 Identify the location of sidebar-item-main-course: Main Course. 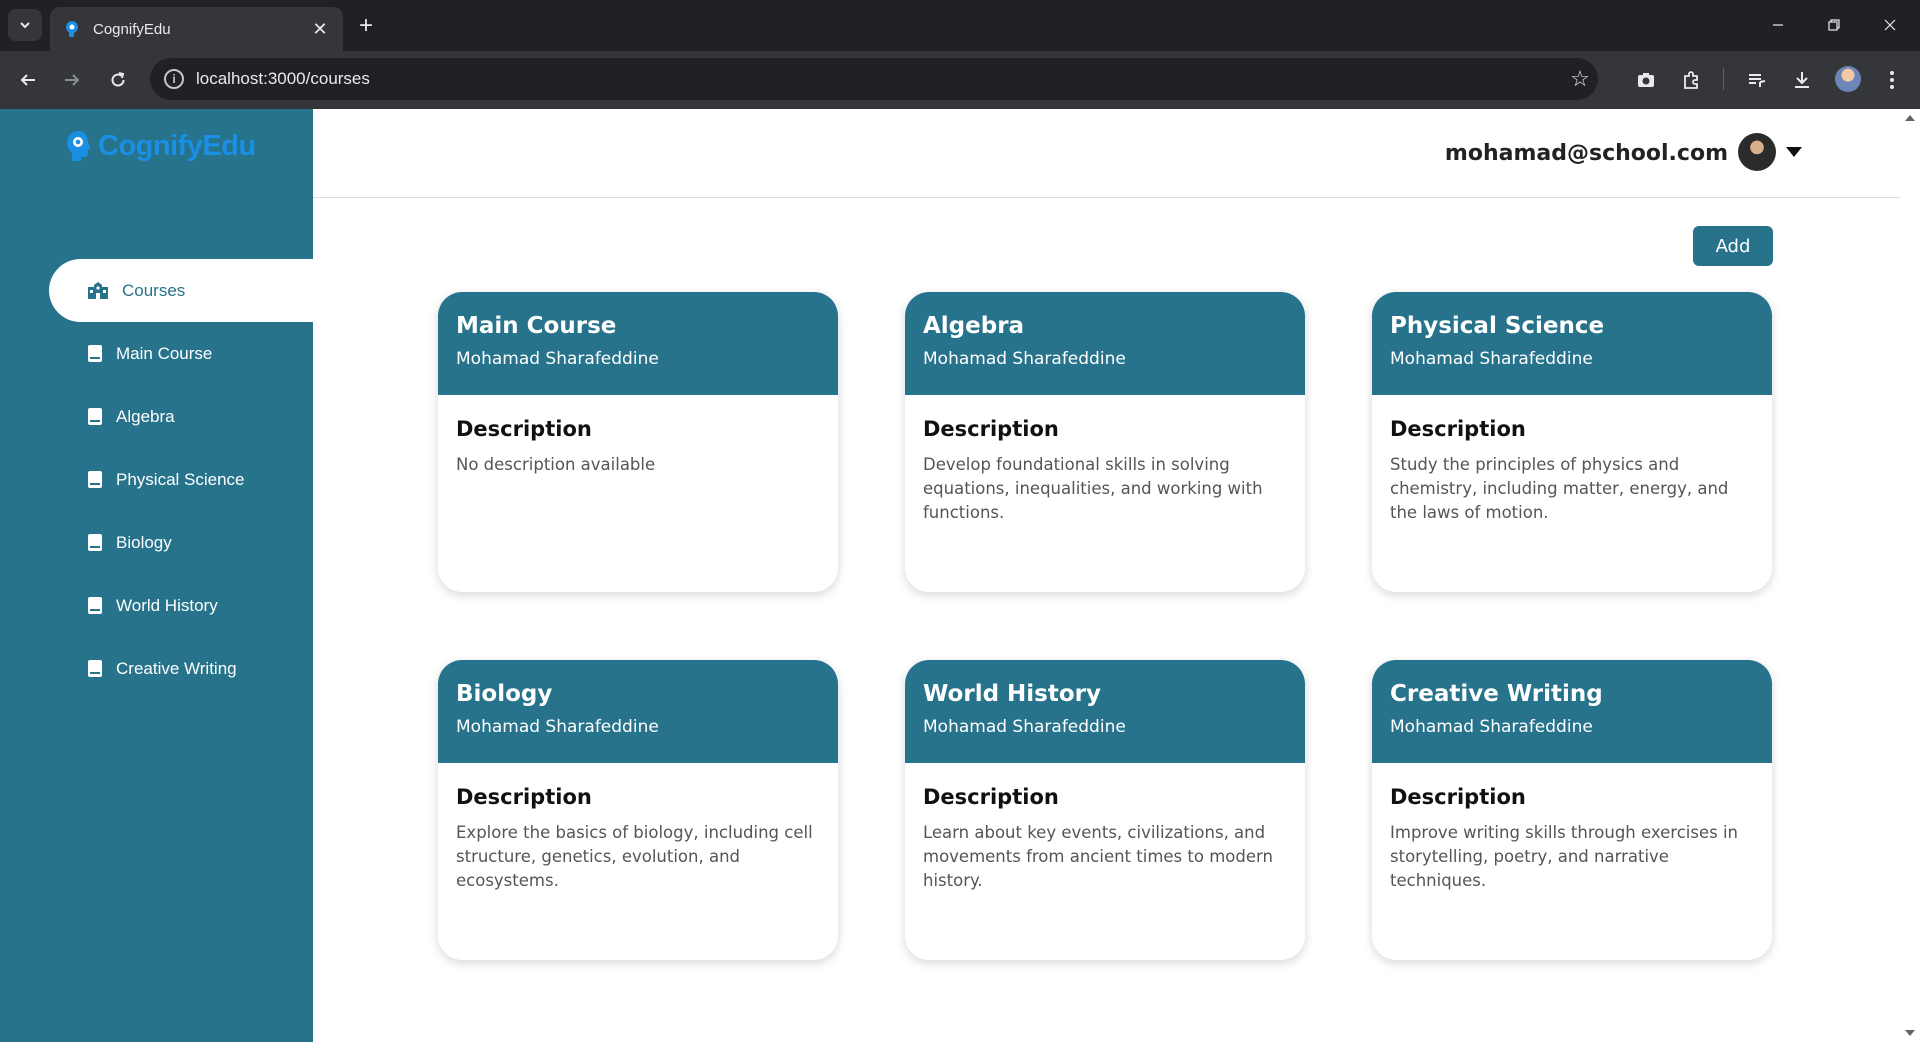
(156, 353).